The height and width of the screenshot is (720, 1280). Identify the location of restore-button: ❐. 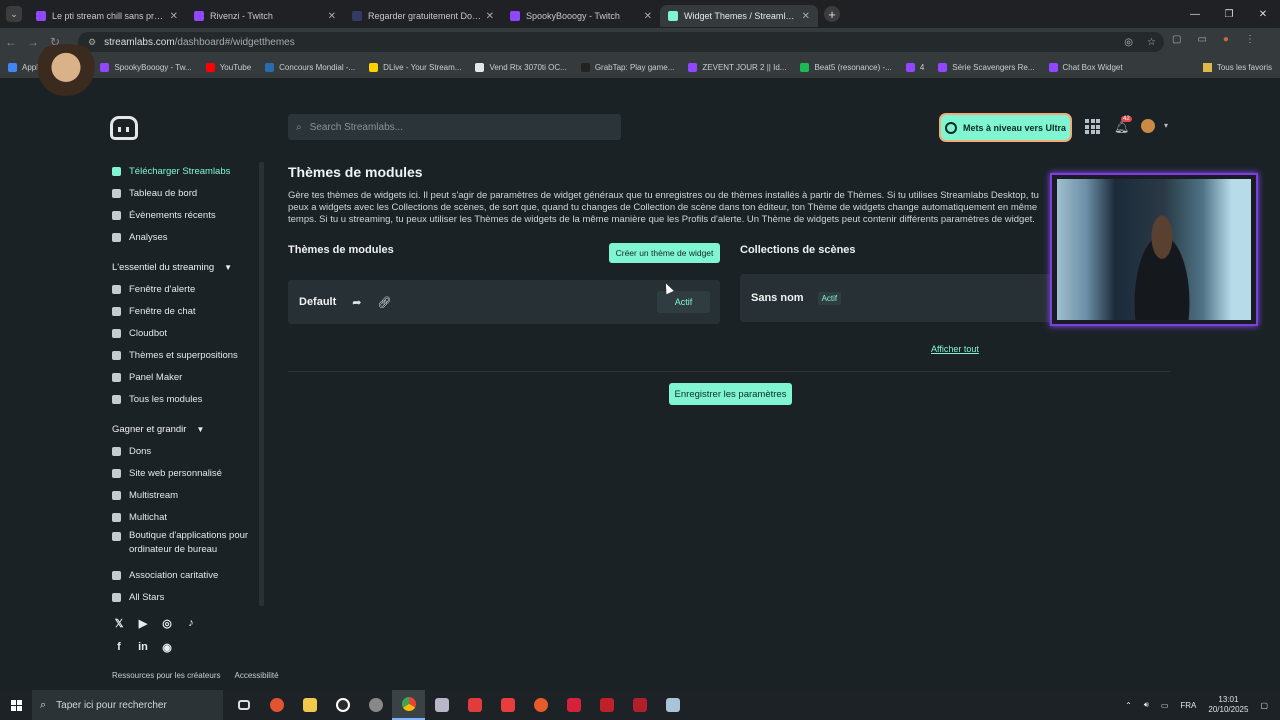
(1229, 14).